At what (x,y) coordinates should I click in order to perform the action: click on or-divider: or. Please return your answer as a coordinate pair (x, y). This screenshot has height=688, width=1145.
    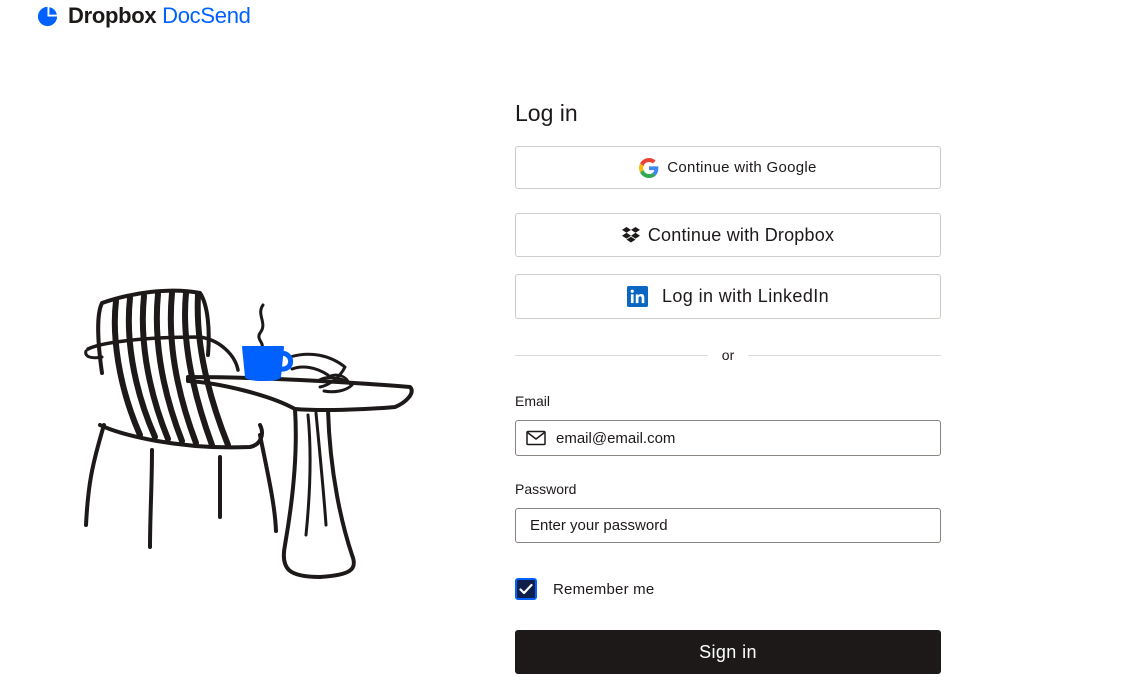
    Looking at the image, I should click on (728, 355).